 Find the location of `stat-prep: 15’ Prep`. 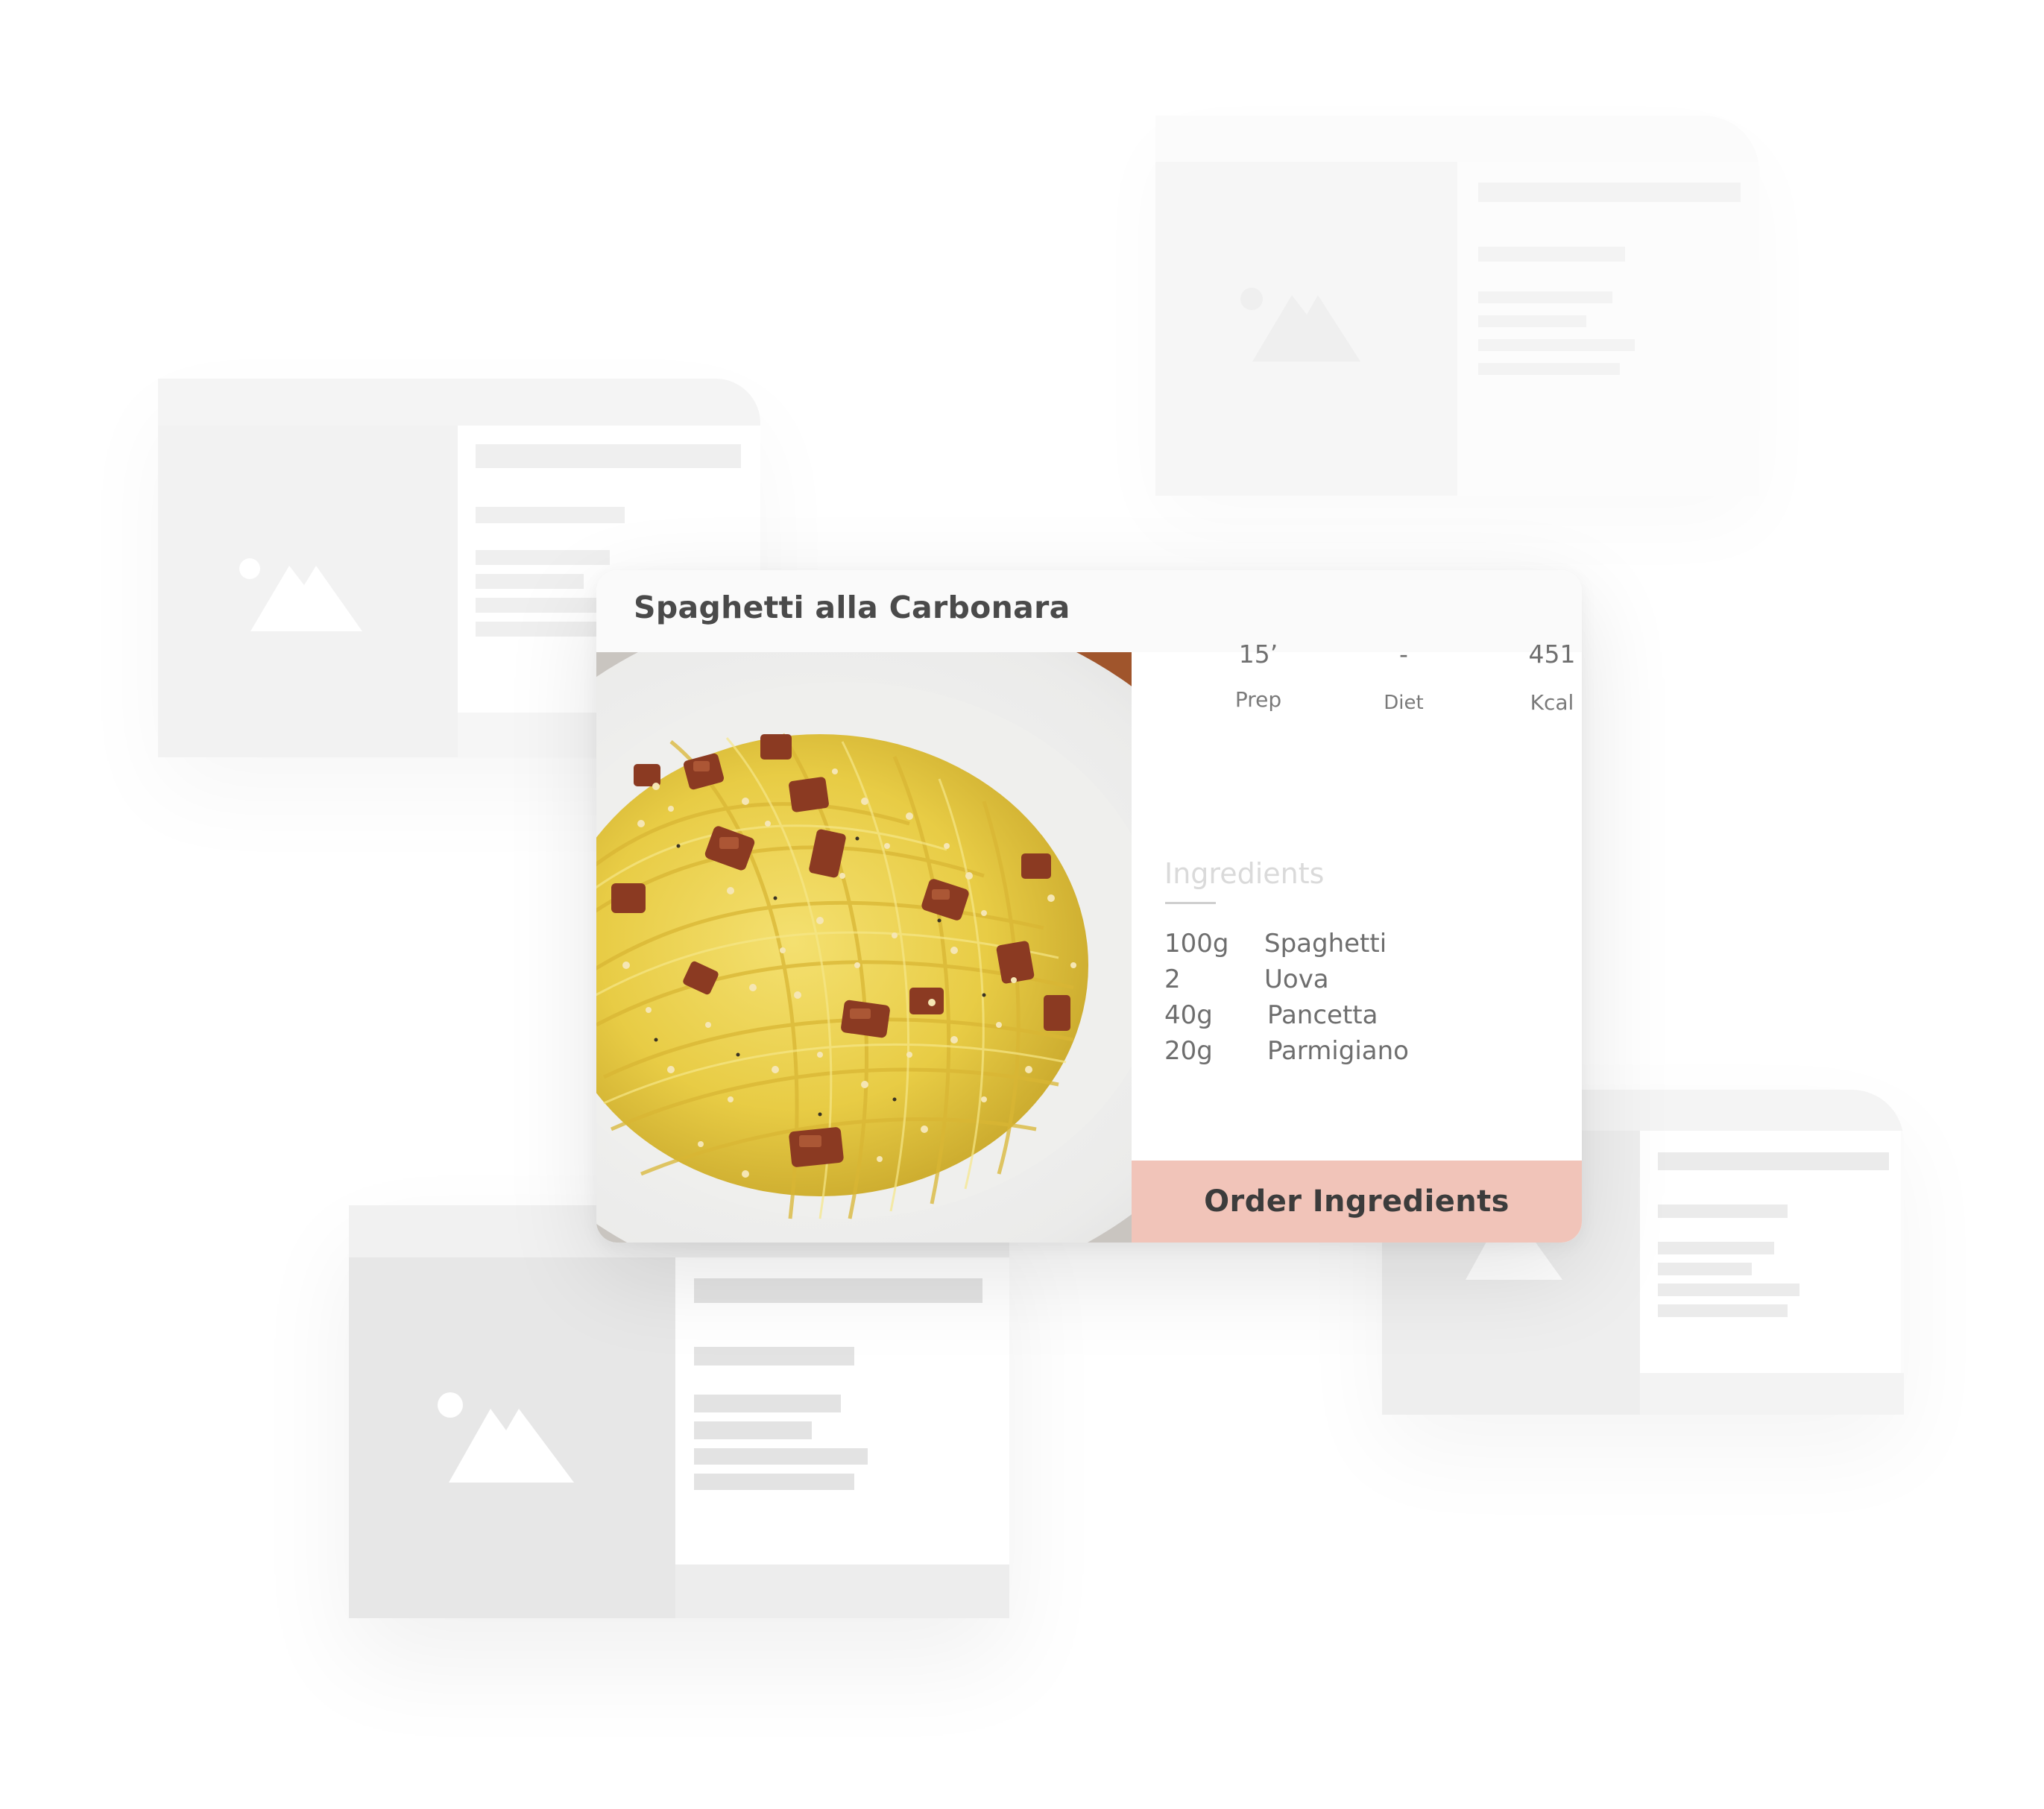

stat-prep: 15’ Prep is located at coordinates (1258, 676).